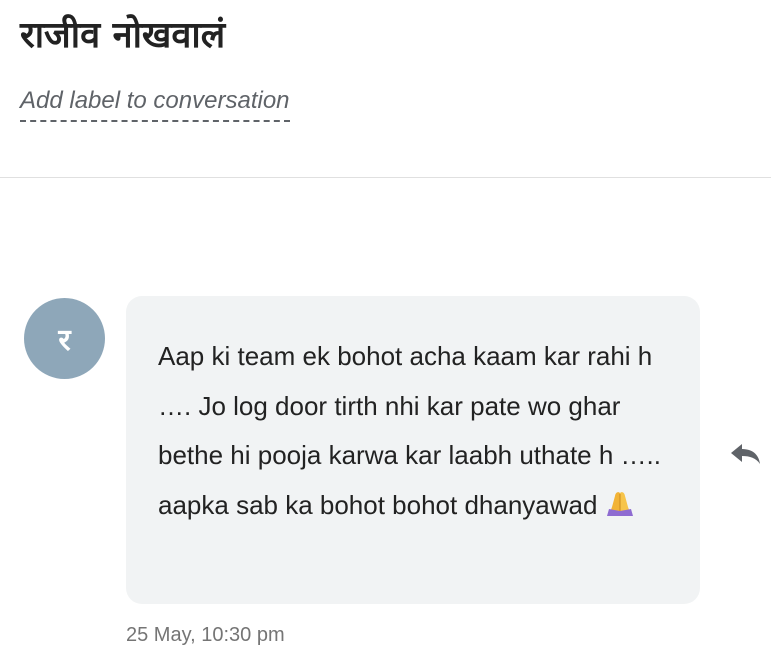 The width and height of the screenshot is (771, 660). Describe the element at coordinates (205, 635) in the screenshot. I see `message-timestamp: 25 May, 10:30 pm` at that location.